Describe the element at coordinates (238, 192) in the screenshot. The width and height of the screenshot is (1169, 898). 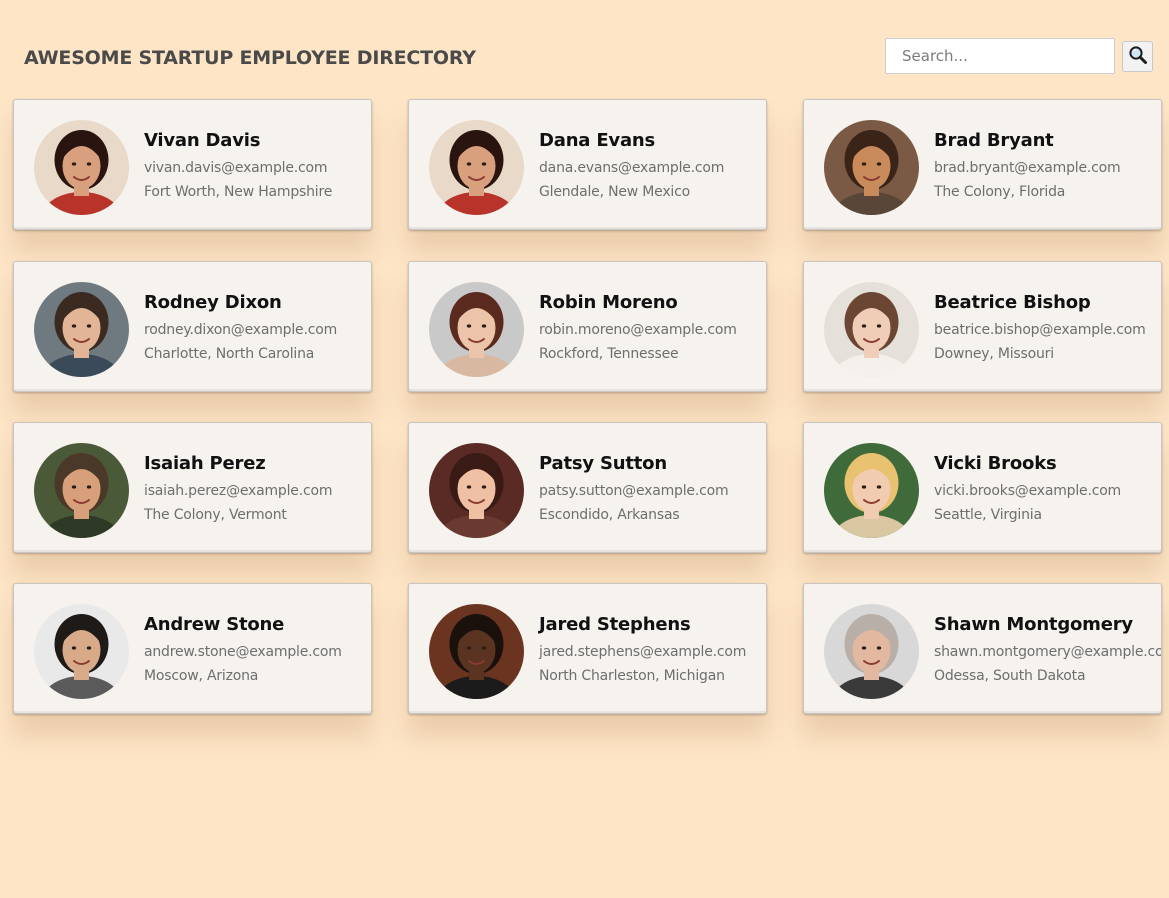
I see `employee-location: Fort Worth, New Hampshire` at that location.